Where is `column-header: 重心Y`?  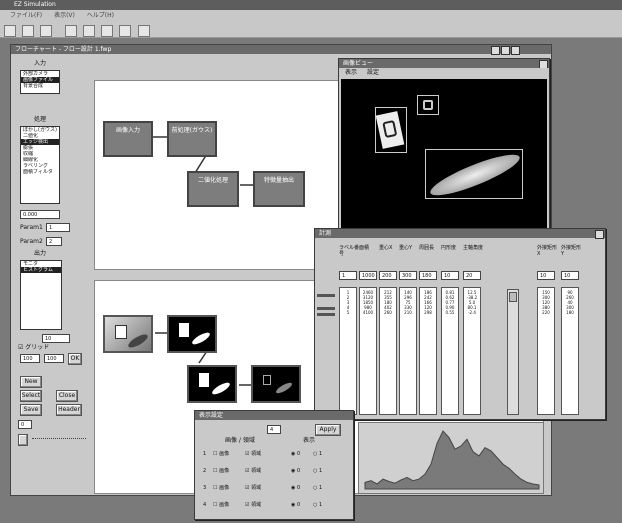 column-header: 重心Y is located at coordinates (409, 248).